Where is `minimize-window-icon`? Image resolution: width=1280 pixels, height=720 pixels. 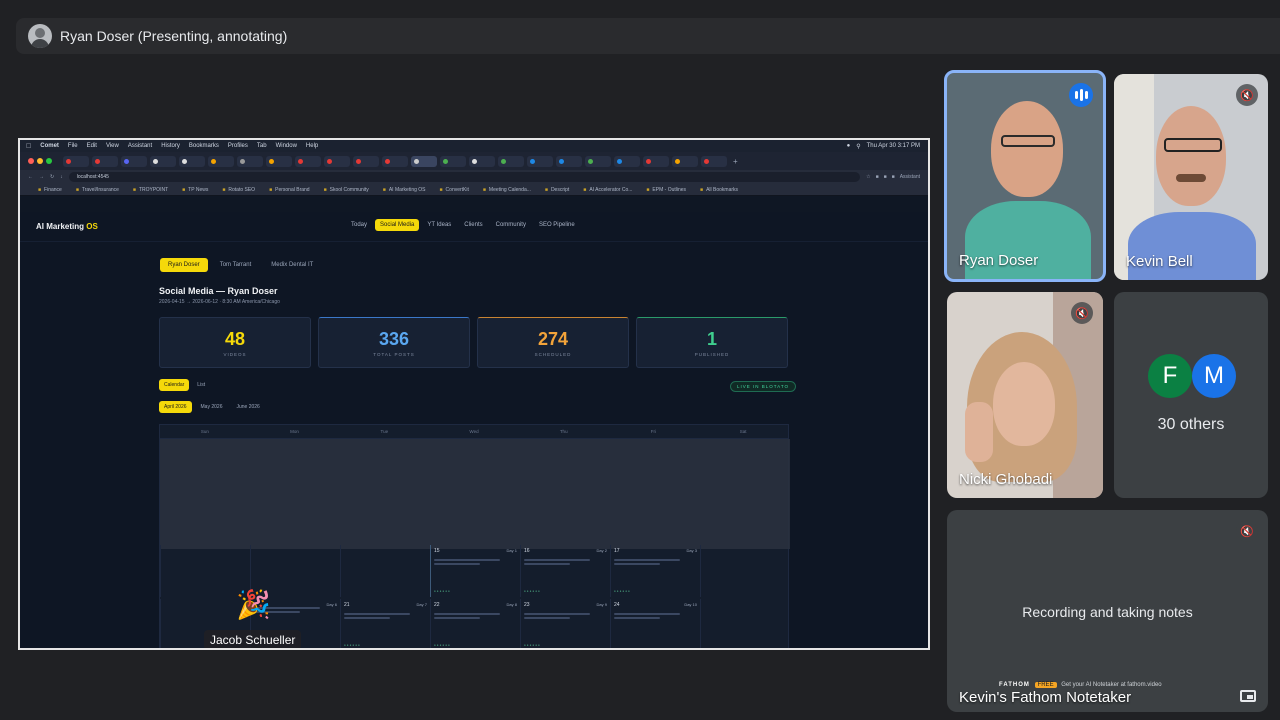 minimize-window-icon is located at coordinates (40, 161).